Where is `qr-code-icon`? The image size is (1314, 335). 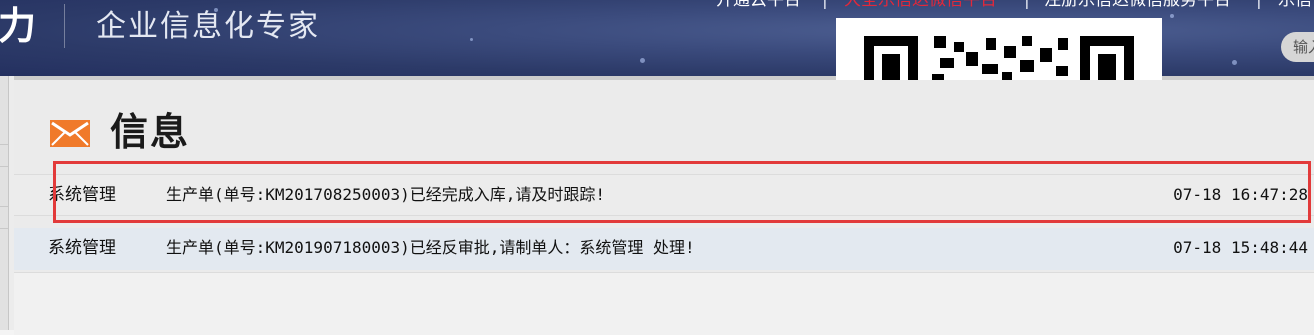
qr-code-icon is located at coordinates (999, 49).